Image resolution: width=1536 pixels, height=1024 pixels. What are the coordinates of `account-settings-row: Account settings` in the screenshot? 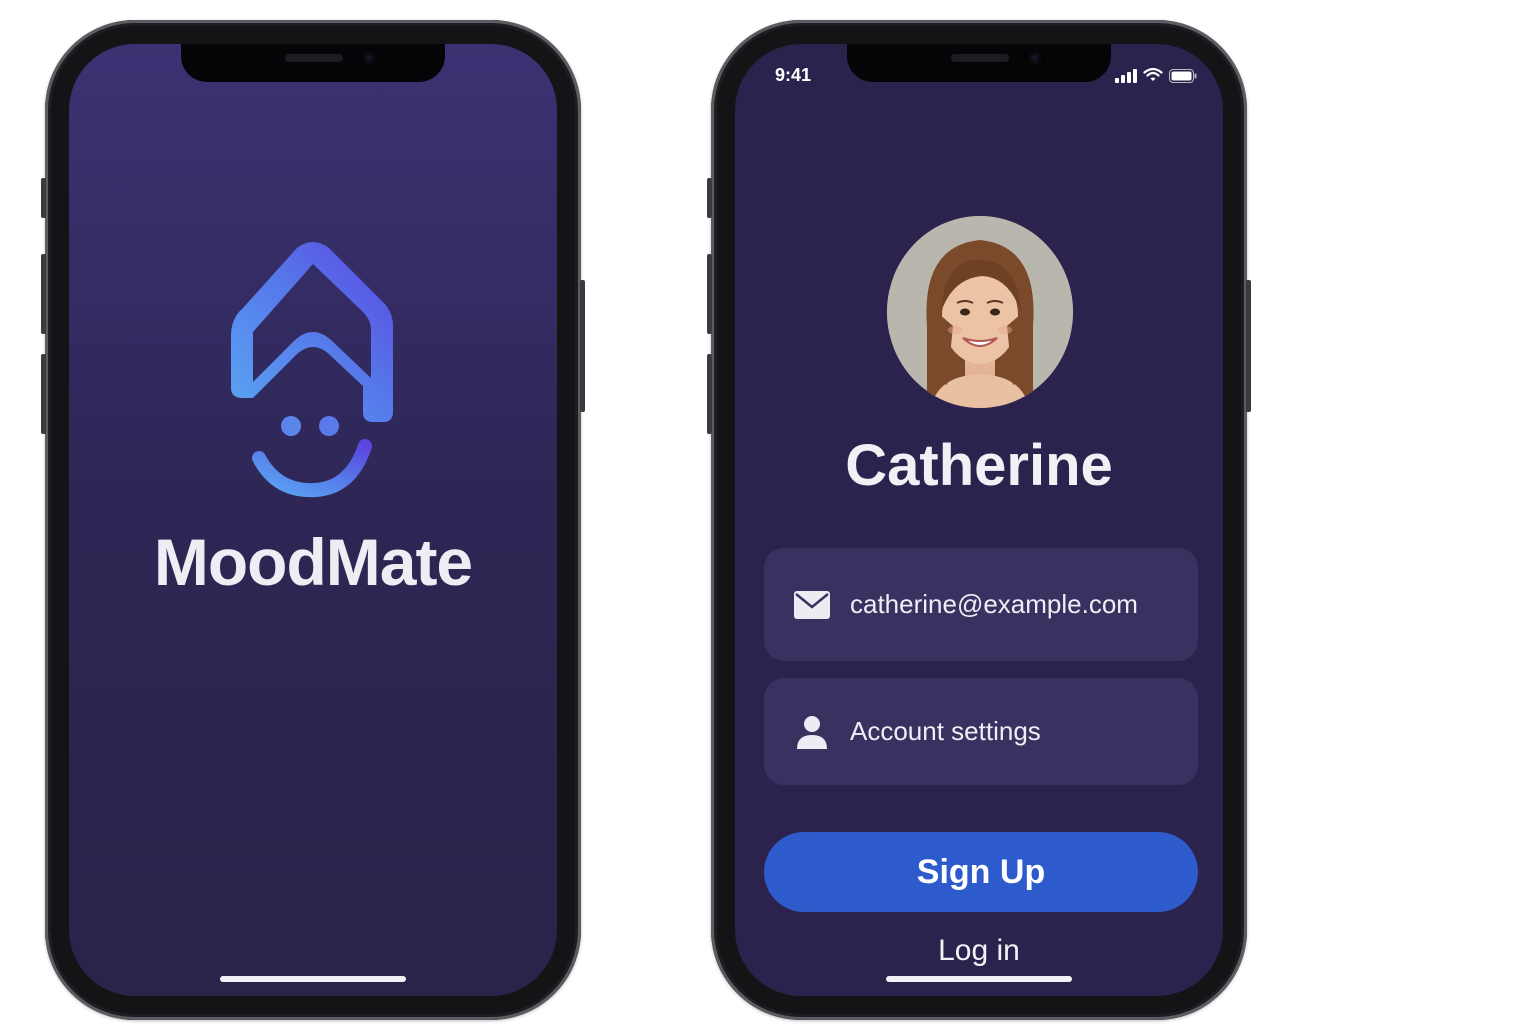 It's located at (981, 731).